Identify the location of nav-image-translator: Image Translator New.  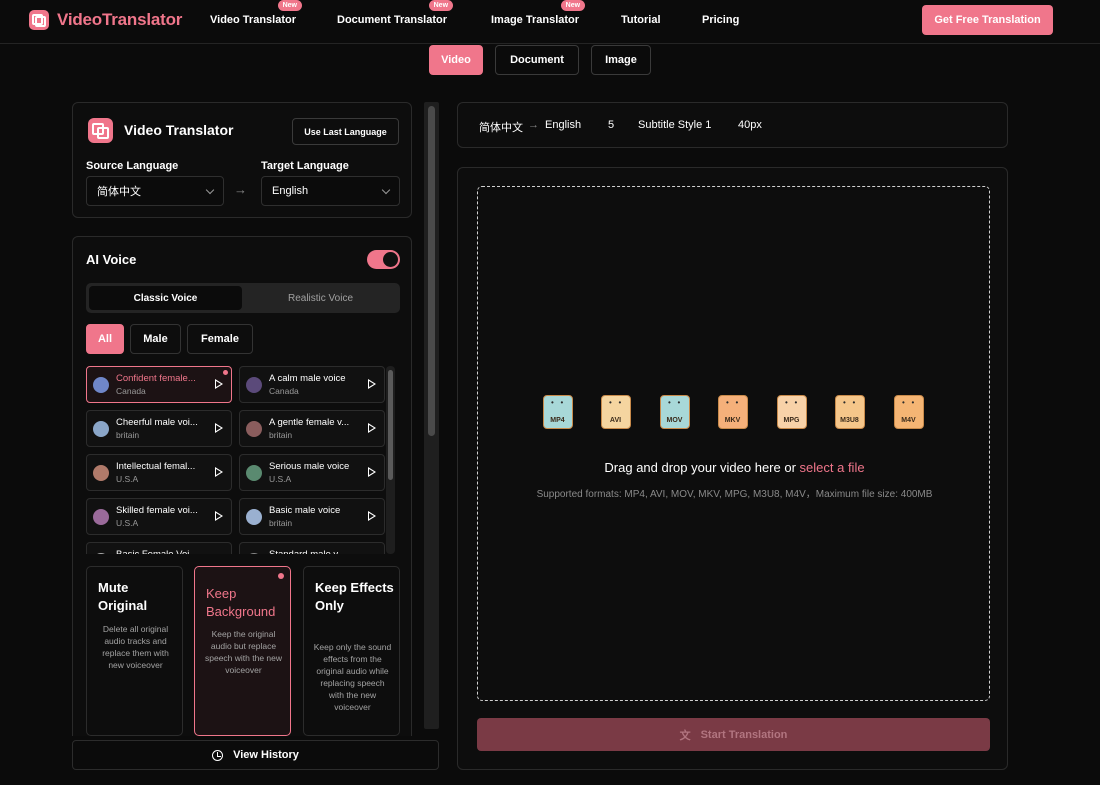
(538, 13).